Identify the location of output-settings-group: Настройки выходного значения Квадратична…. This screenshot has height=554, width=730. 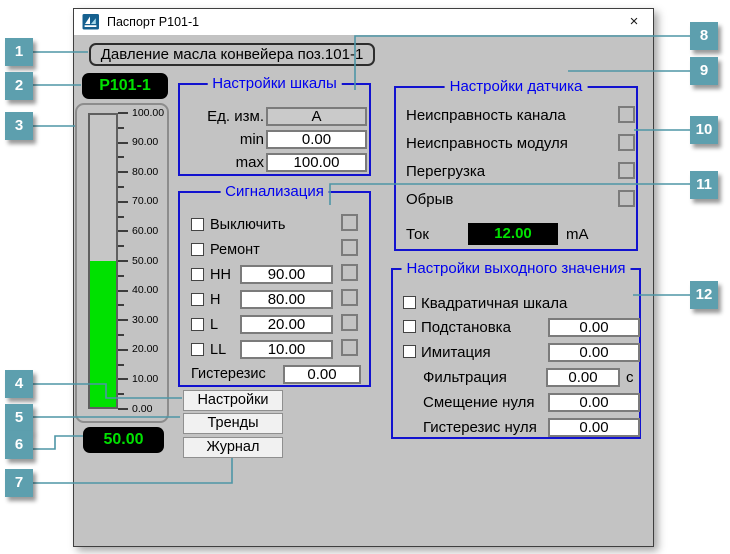
(516, 349).